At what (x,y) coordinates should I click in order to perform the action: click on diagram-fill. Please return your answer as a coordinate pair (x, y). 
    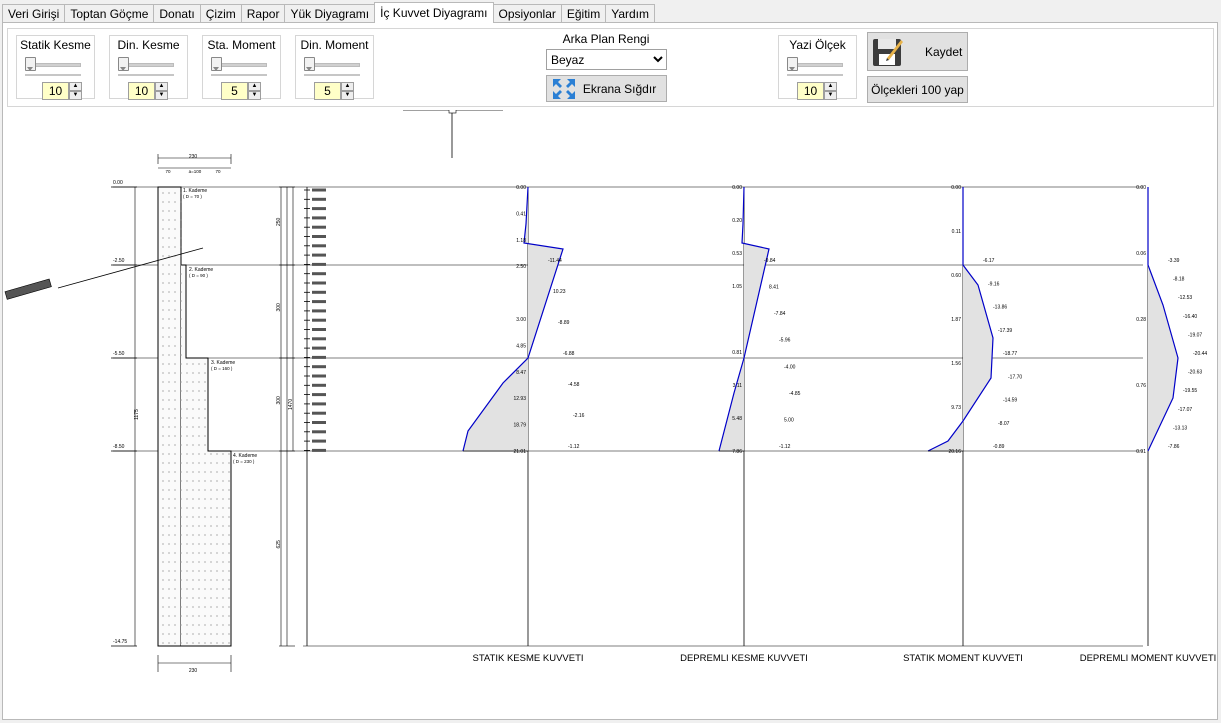
    Looking at the image, I should click on (744, 319).